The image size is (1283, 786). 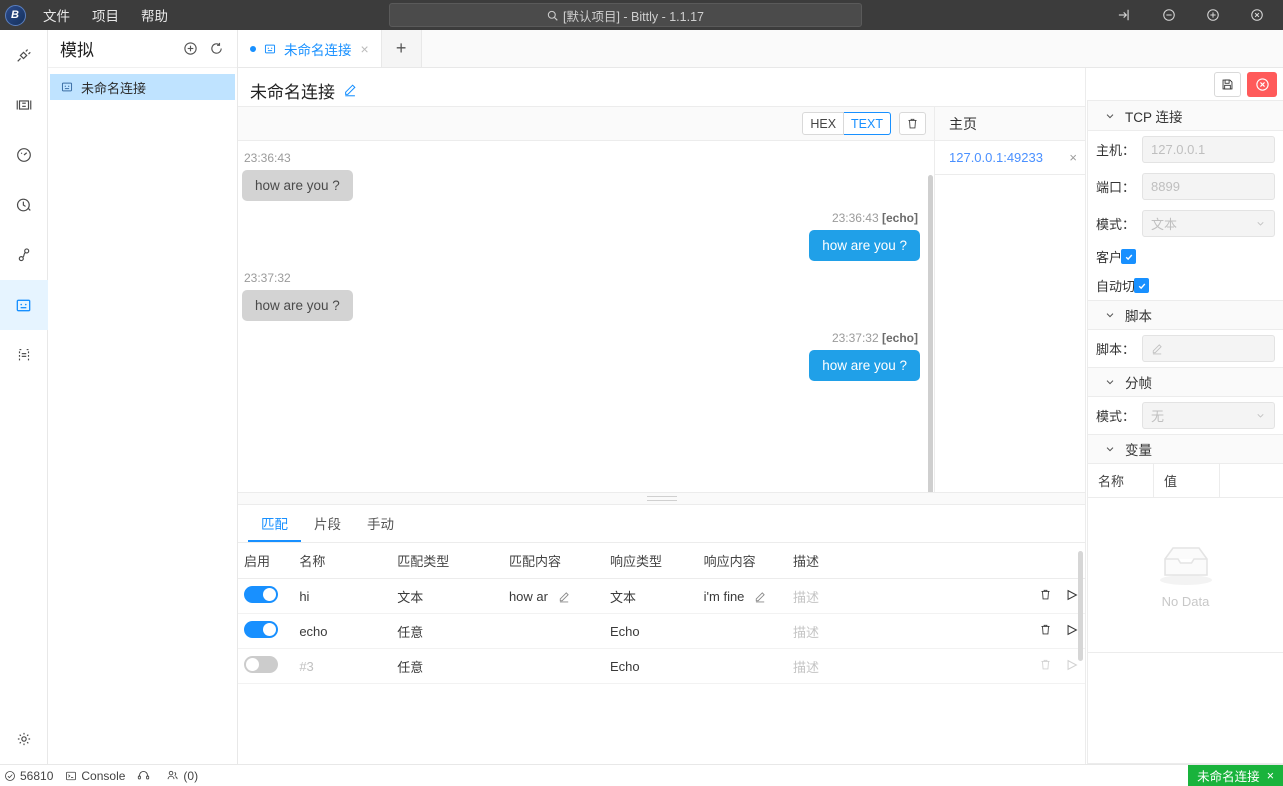 I want to click on menubar: 文件 项目 帮助, so click(x=105, y=15).